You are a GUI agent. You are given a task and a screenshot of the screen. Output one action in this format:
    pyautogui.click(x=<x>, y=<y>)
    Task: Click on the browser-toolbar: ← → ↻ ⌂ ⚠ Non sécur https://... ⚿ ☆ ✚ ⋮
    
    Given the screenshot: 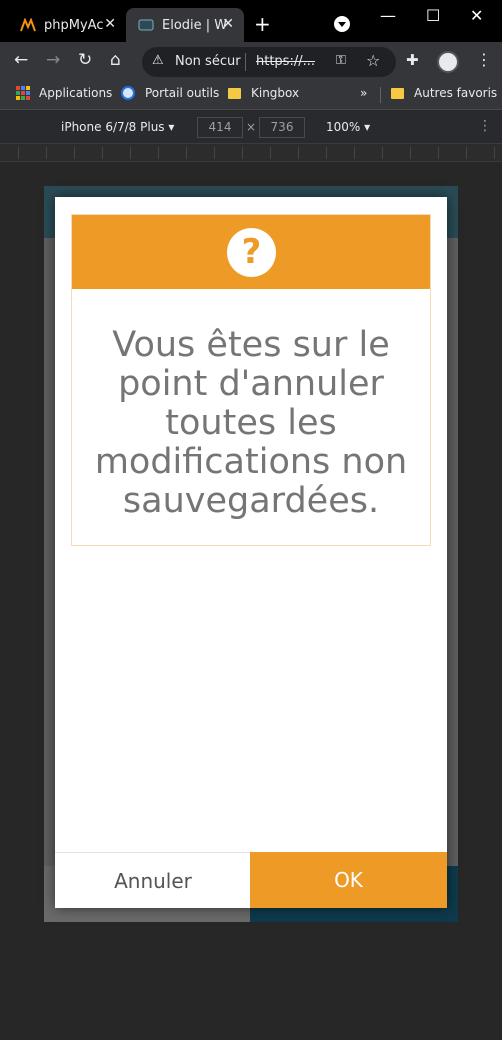 What is the action you would take?
    pyautogui.click(x=251, y=61)
    